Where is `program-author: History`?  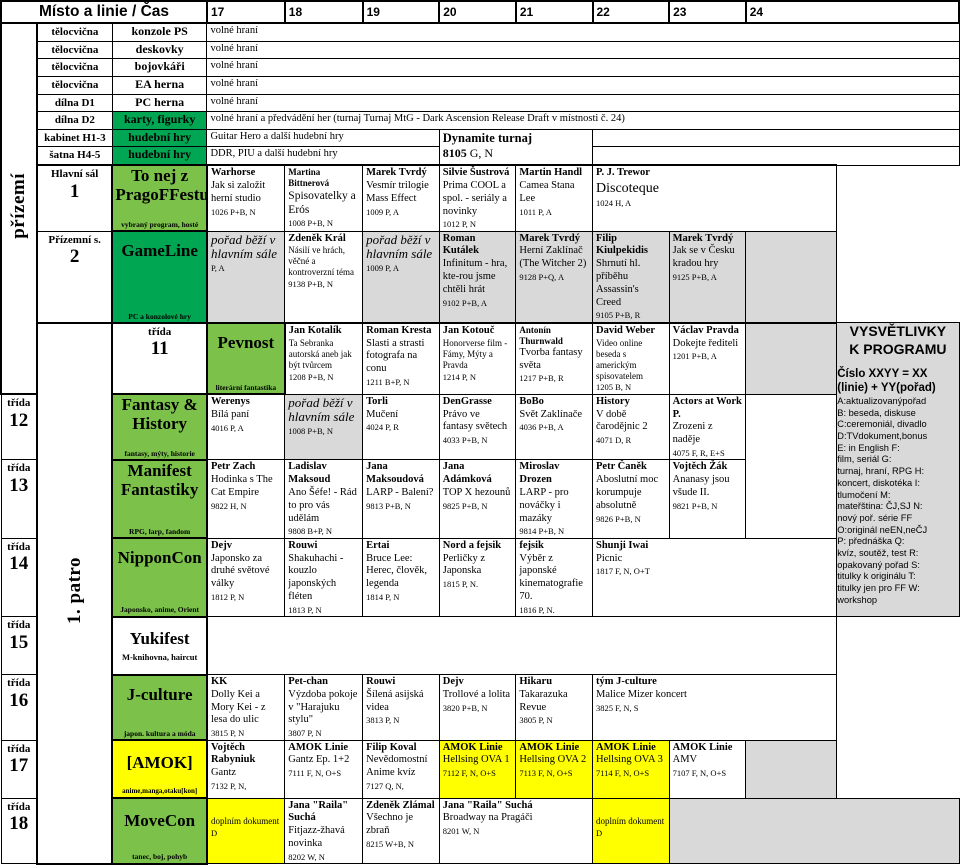
program-author: History is located at coordinates (613, 401).